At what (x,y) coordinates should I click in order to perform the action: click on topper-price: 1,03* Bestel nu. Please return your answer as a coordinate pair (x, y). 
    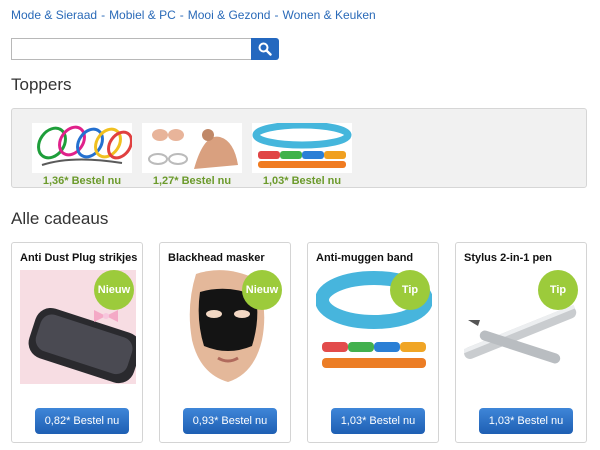
    Looking at the image, I should click on (302, 181).